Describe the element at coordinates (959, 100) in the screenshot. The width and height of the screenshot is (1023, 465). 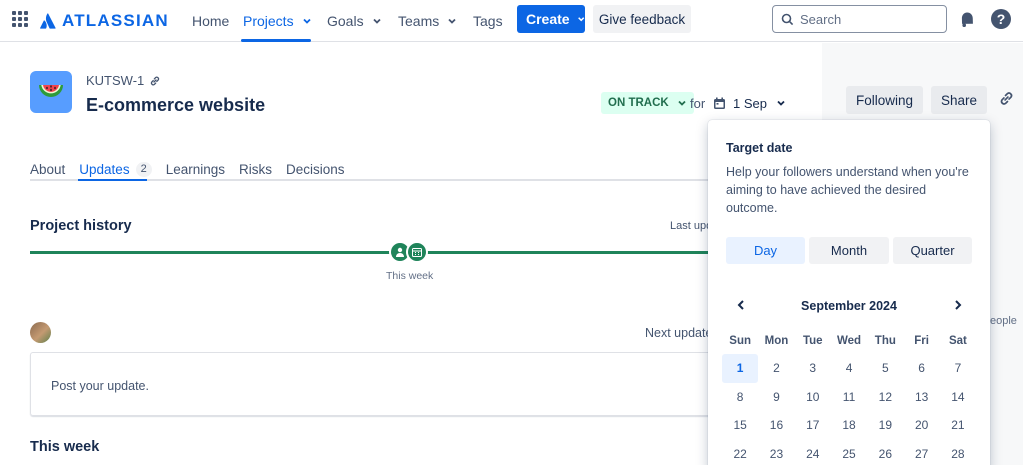
I see `share-button: Share` at that location.